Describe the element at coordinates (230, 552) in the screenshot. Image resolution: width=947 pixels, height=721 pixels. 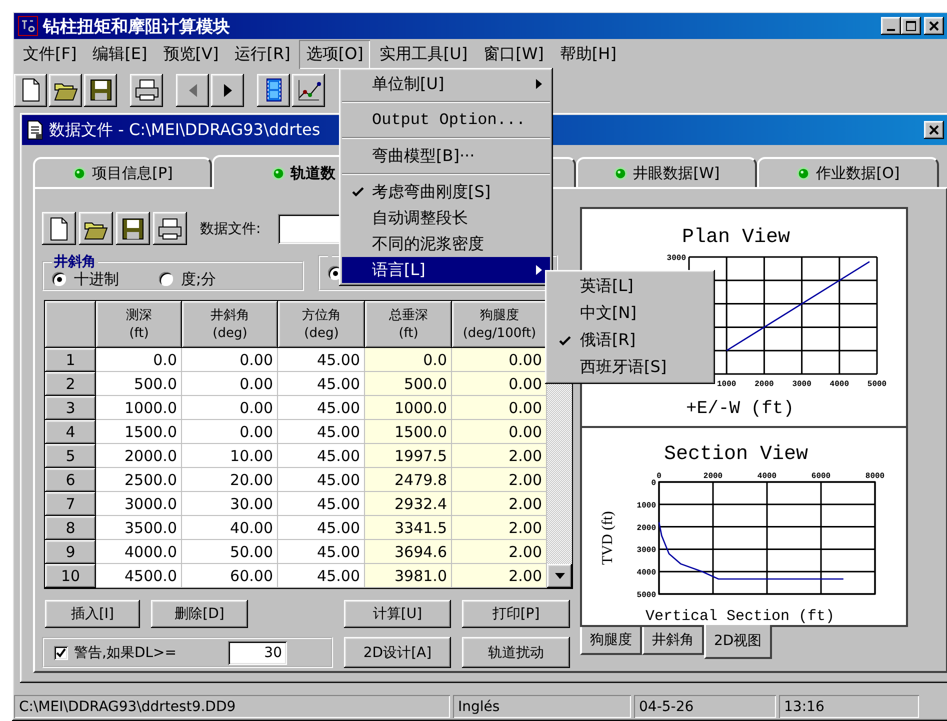
I see `table-cell: 50.00` at that location.